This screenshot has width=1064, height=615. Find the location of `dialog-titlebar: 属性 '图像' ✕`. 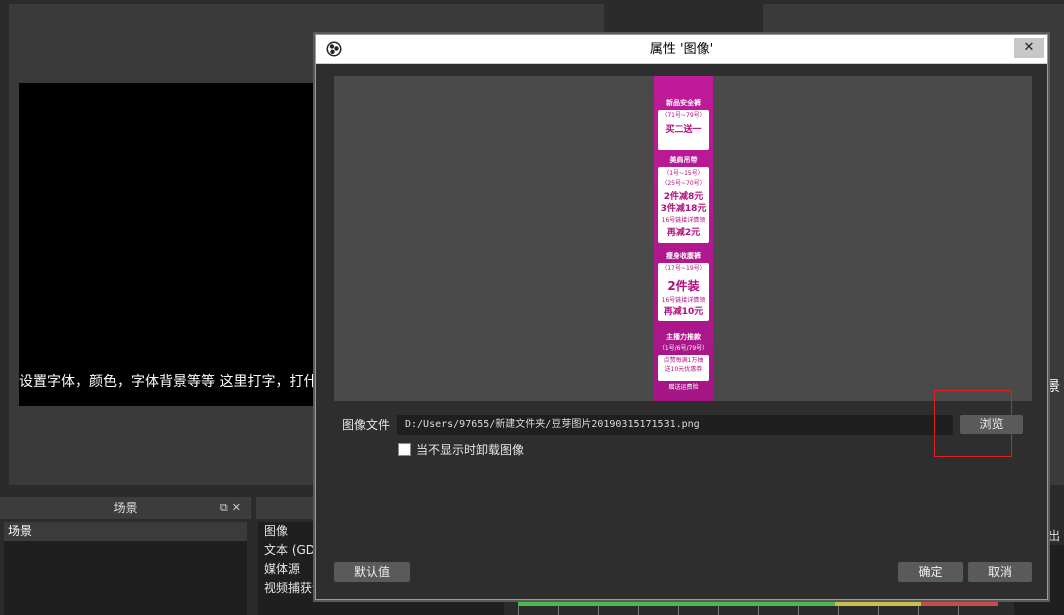

dialog-titlebar: 属性 '图像' ✕ is located at coordinates (681, 49).